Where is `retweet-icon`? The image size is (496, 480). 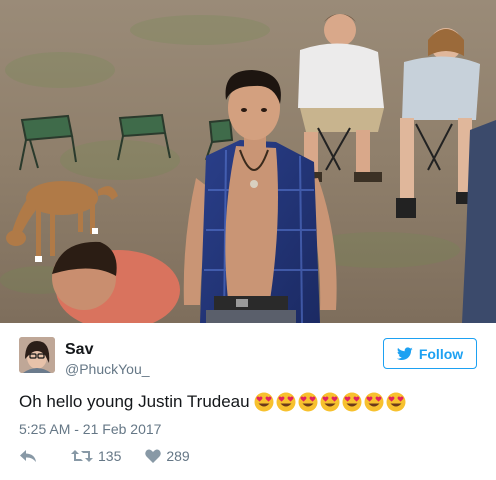 retweet-icon is located at coordinates (82, 456).